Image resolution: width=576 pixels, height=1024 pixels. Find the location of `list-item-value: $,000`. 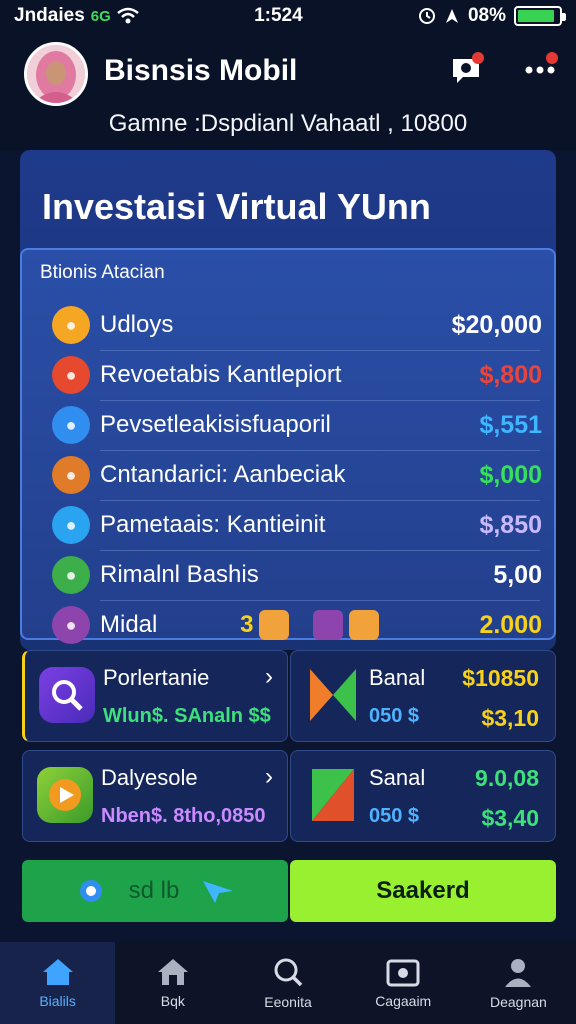

list-item-value: $,000 is located at coordinates (510, 474).